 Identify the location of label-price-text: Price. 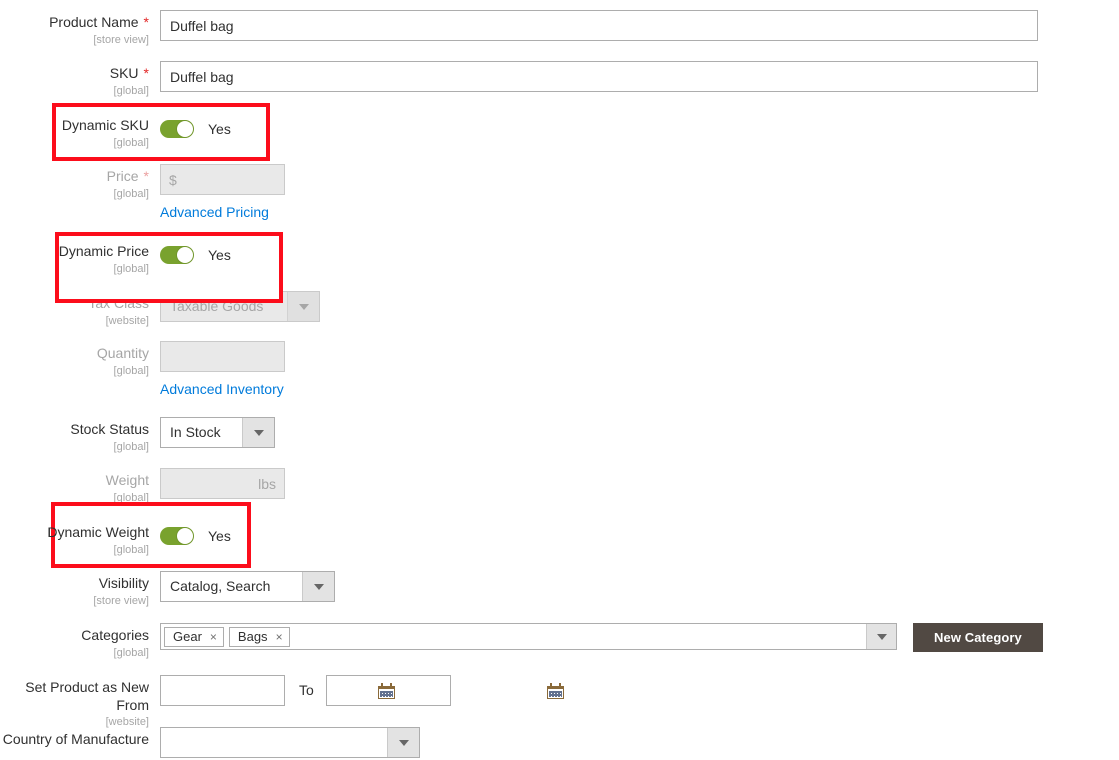
(122, 176).